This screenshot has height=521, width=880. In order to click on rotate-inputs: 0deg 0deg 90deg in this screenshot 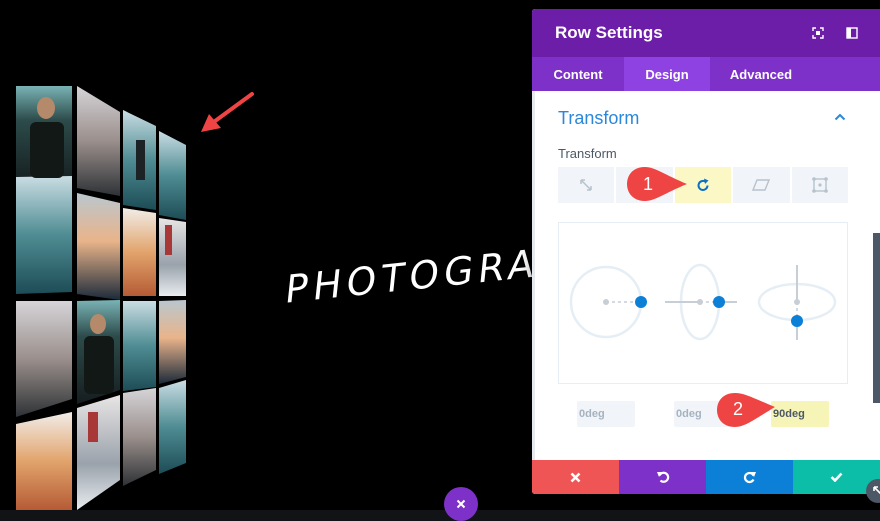, I will do `click(707, 414)`.